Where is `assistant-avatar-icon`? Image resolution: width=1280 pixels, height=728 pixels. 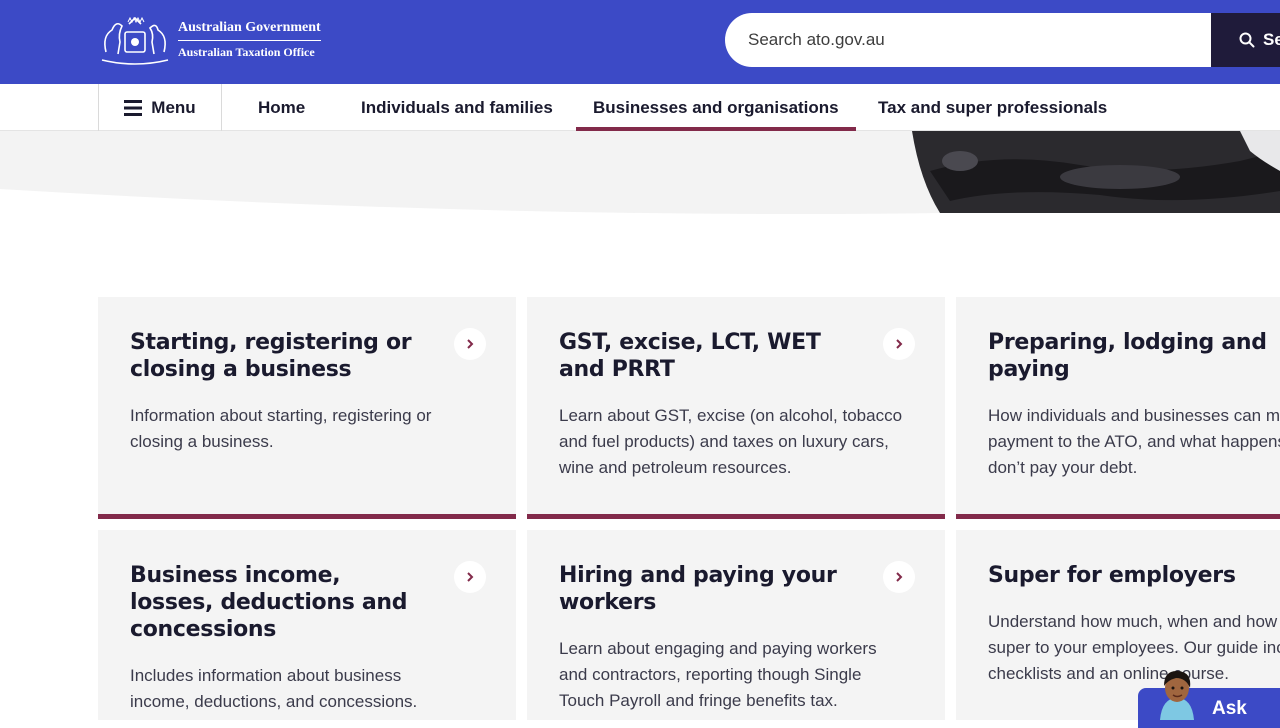
assistant-avatar-icon is located at coordinates (1177, 695).